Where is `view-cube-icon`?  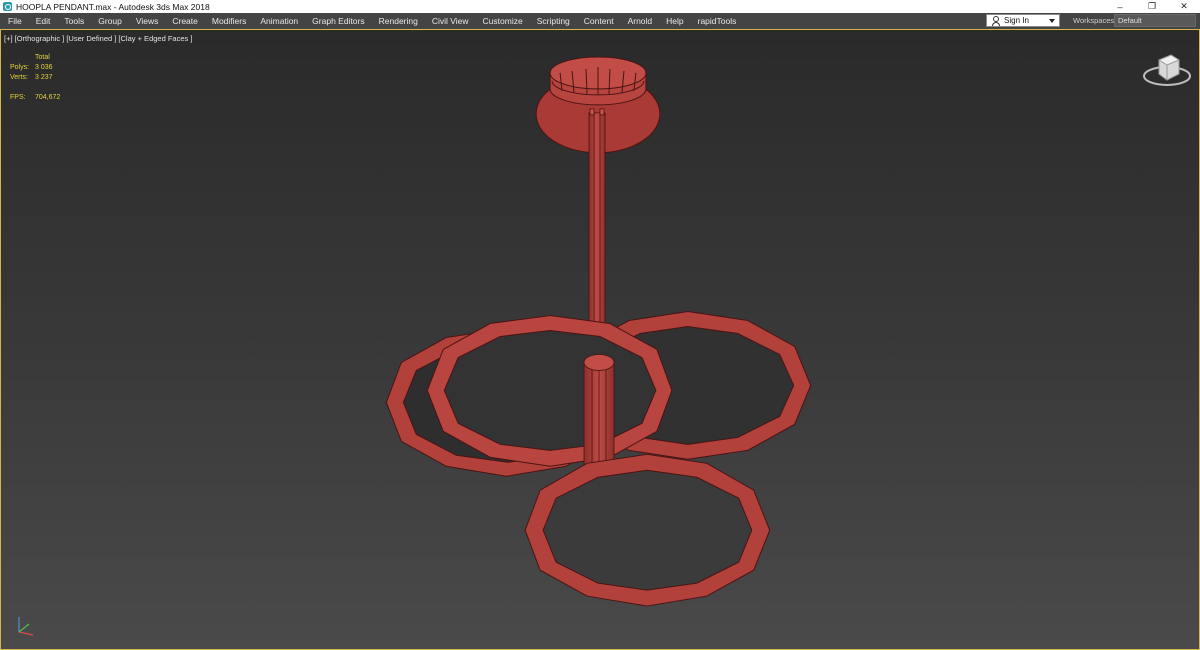 view-cube-icon is located at coordinates (1167, 70).